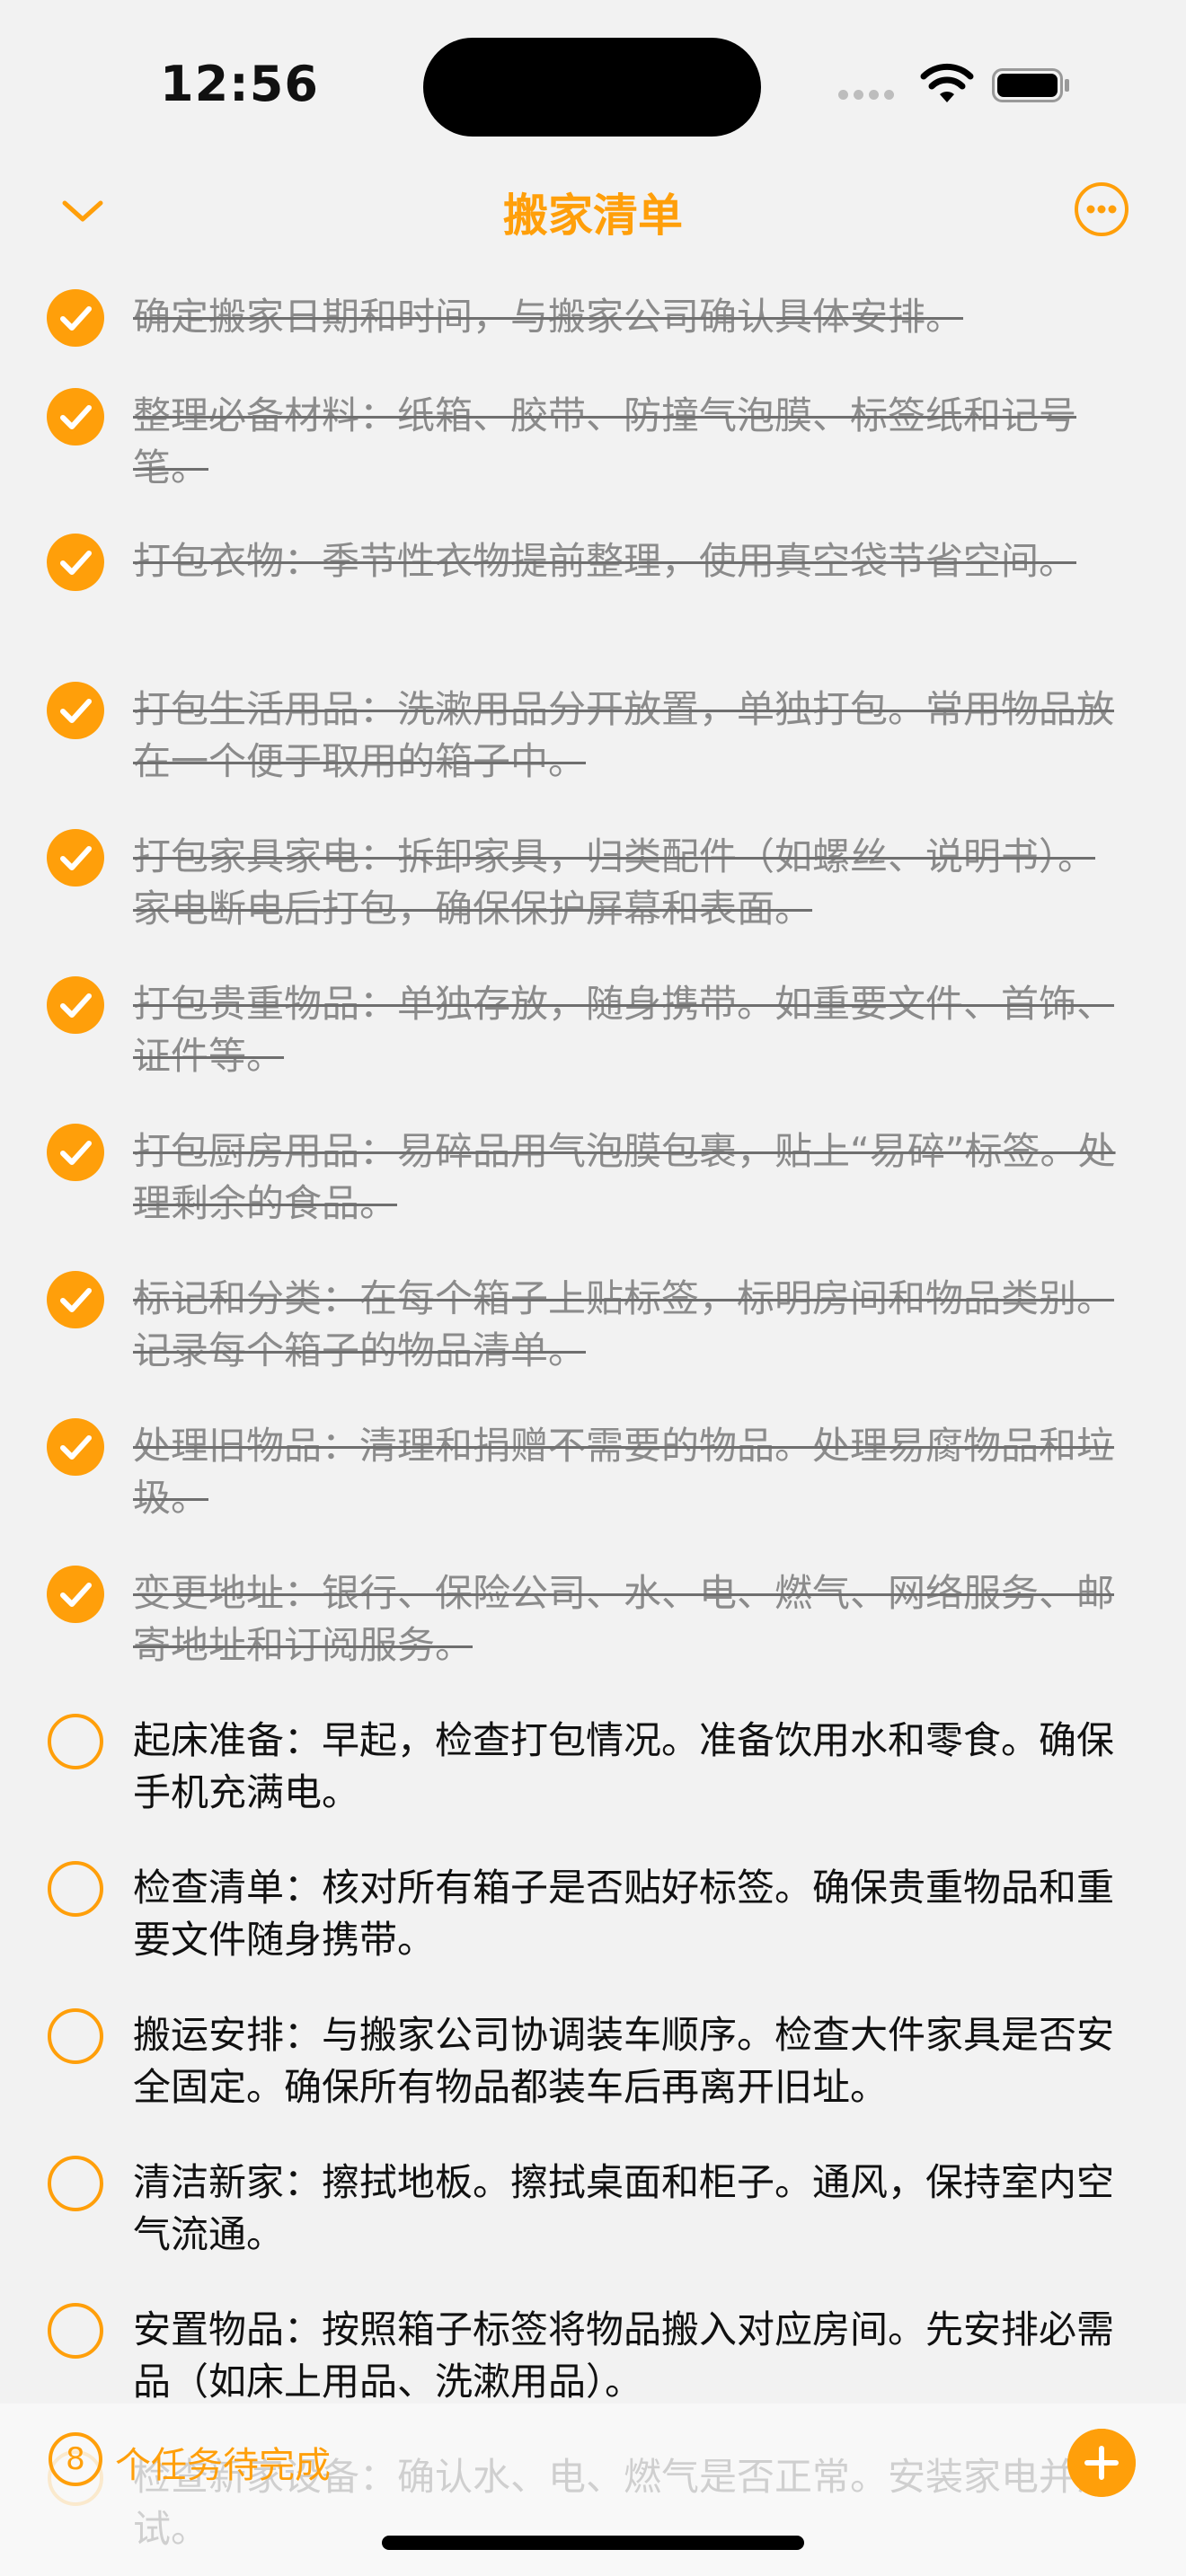  What do you see at coordinates (624, 1766) in the screenshot?
I see `task-text: 起床准备：早起，检查打包情况。准备饮用水和零食。确保手机充满电。` at bounding box center [624, 1766].